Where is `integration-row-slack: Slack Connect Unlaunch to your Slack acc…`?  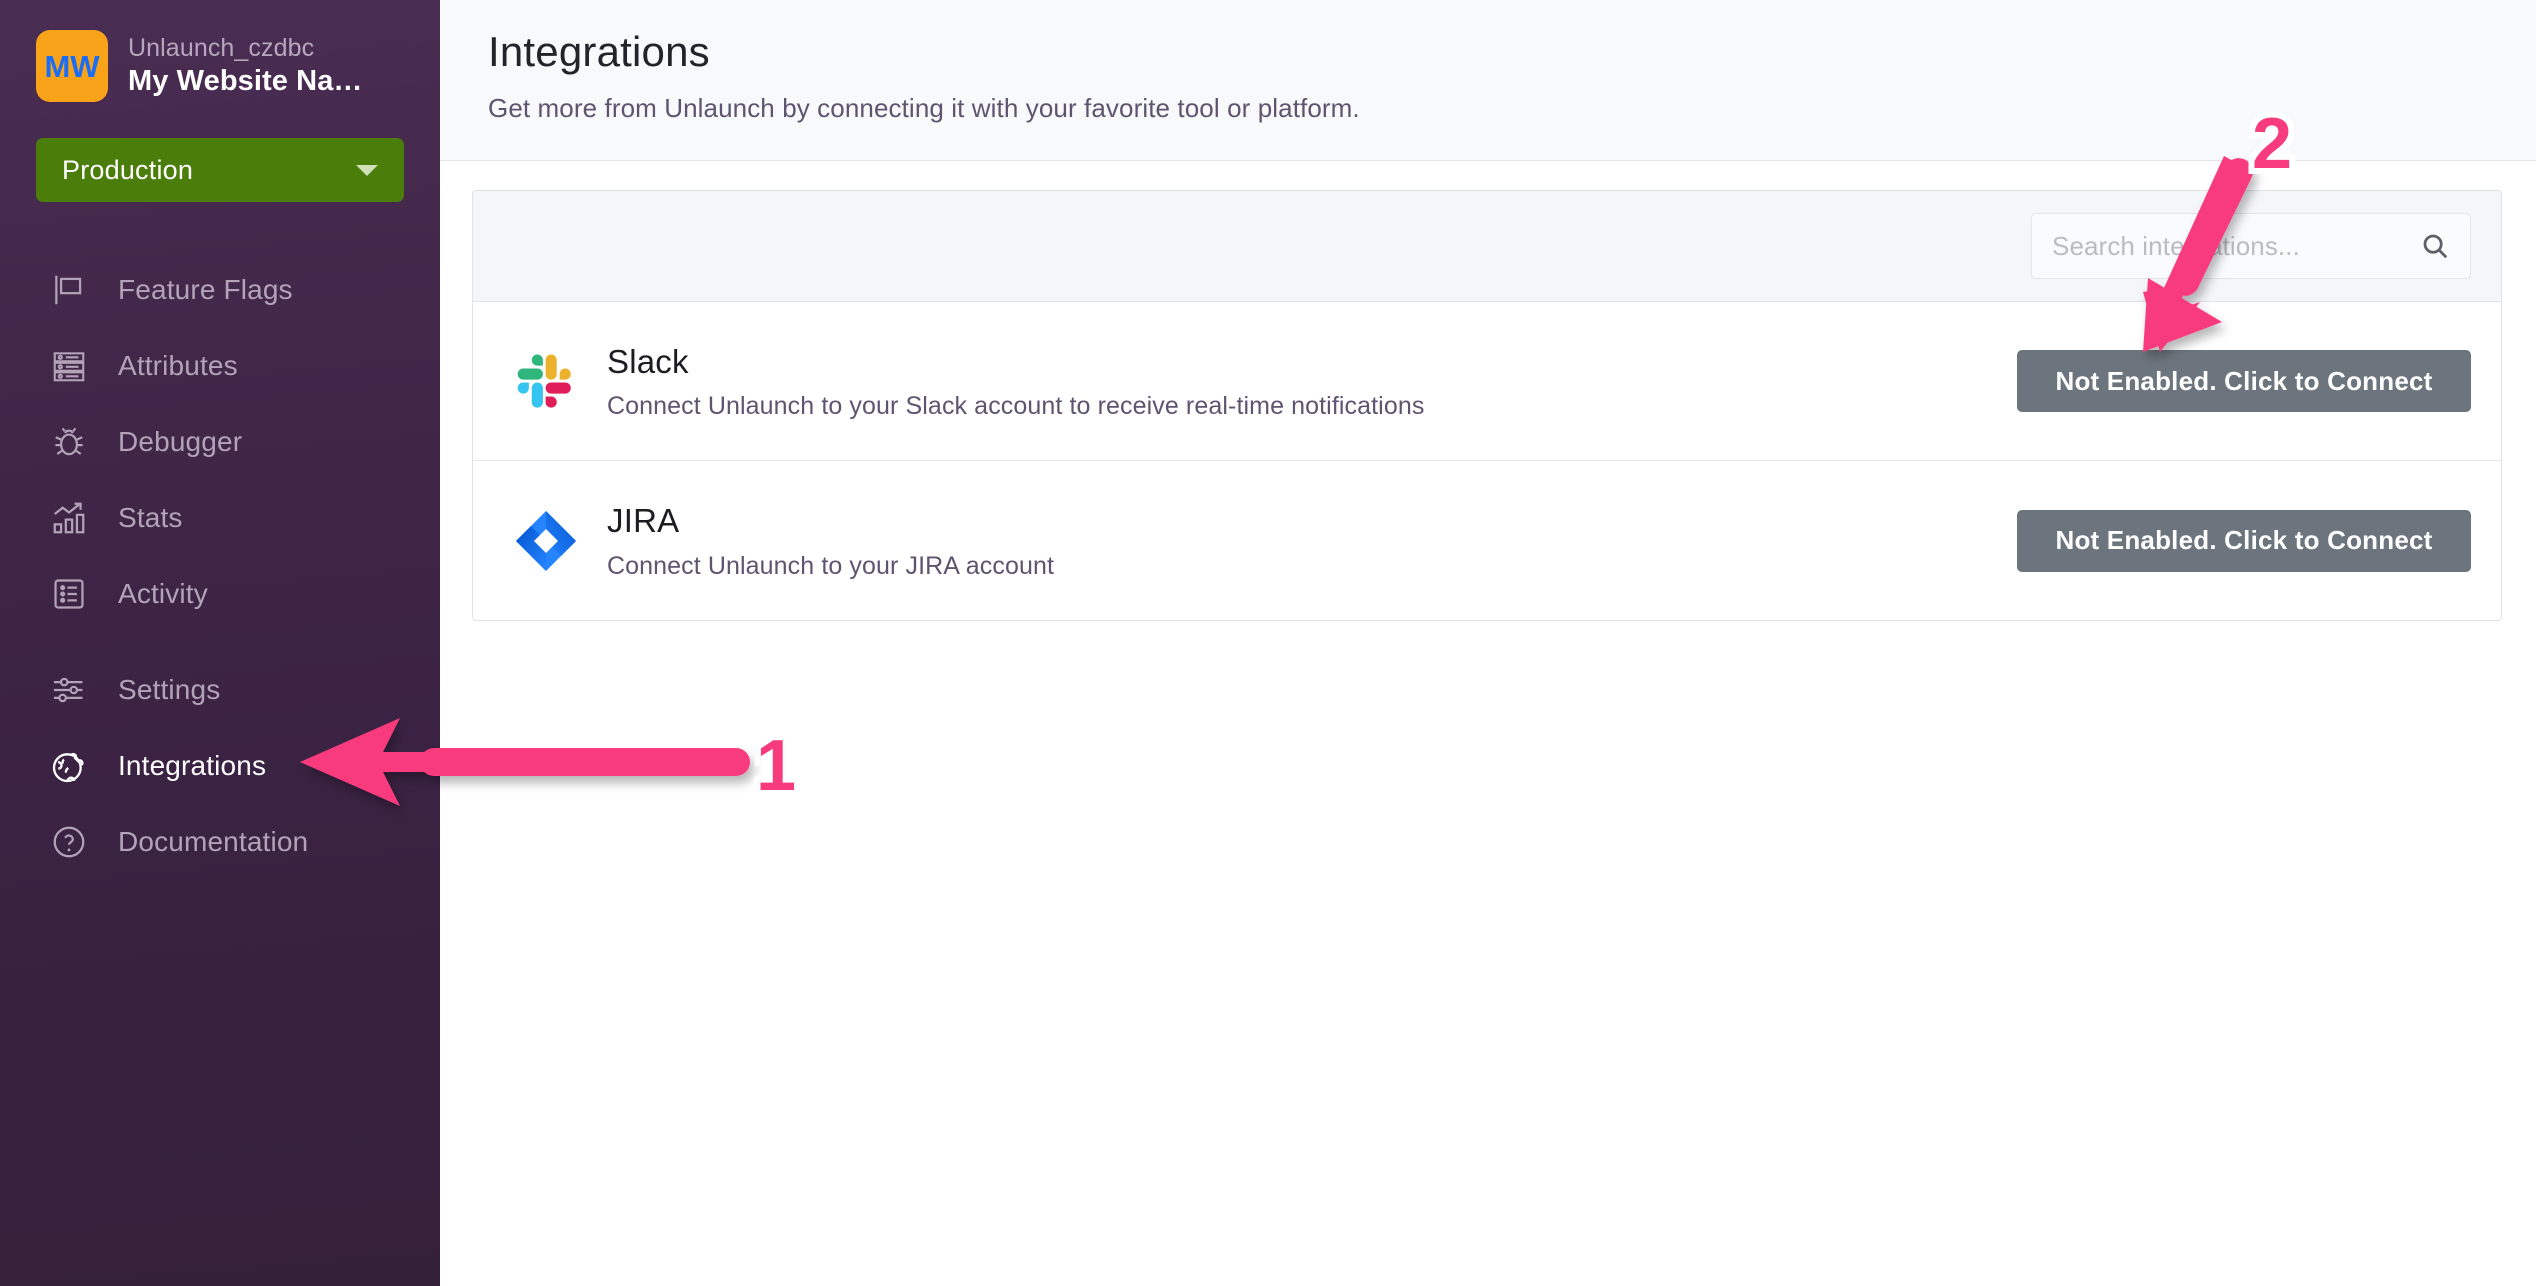 integration-row-slack: Slack Connect Unlaunch to your Slack acc… is located at coordinates (1487, 381).